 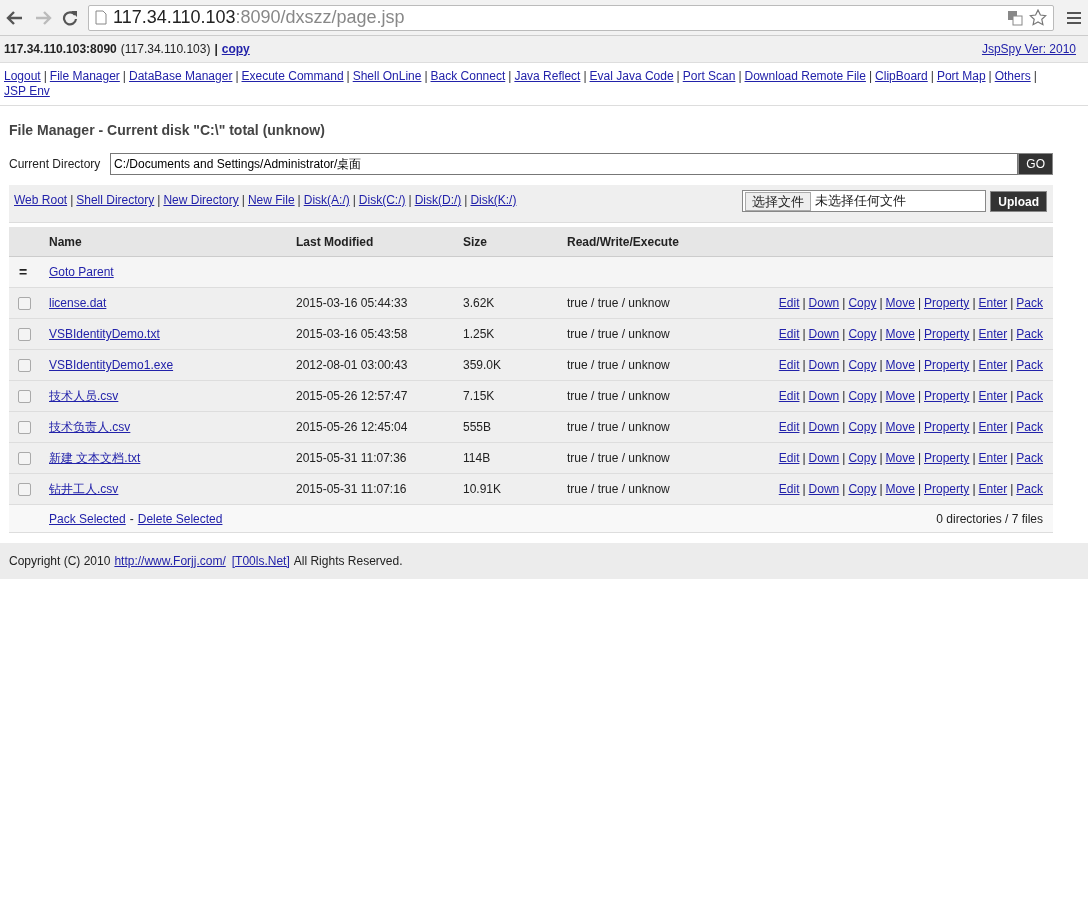 What do you see at coordinates (180, 518) in the screenshot?
I see `delete-selected-link: Delete Selected` at bounding box center [180, 518].